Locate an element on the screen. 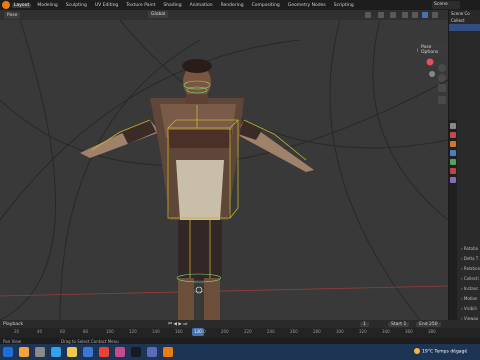 This screenshot has height=360, width=480. properties-section: › Delta T is located at coordinates (469, 258).